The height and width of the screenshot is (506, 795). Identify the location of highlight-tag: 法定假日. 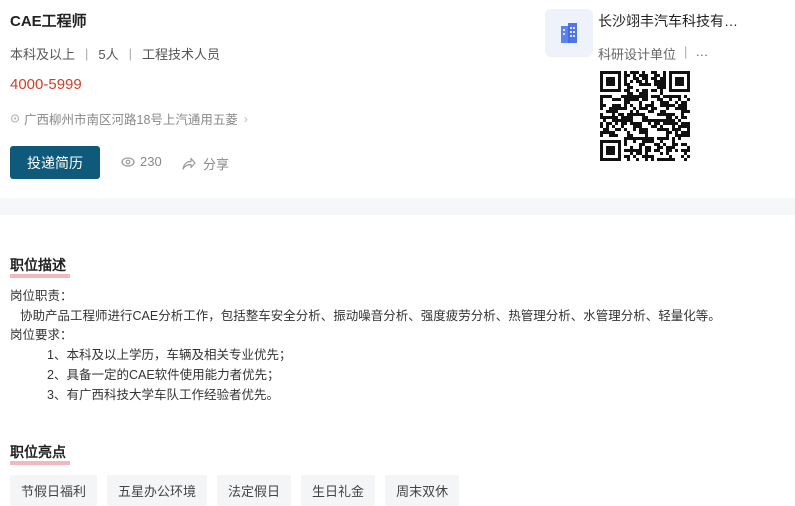
(254, 490).